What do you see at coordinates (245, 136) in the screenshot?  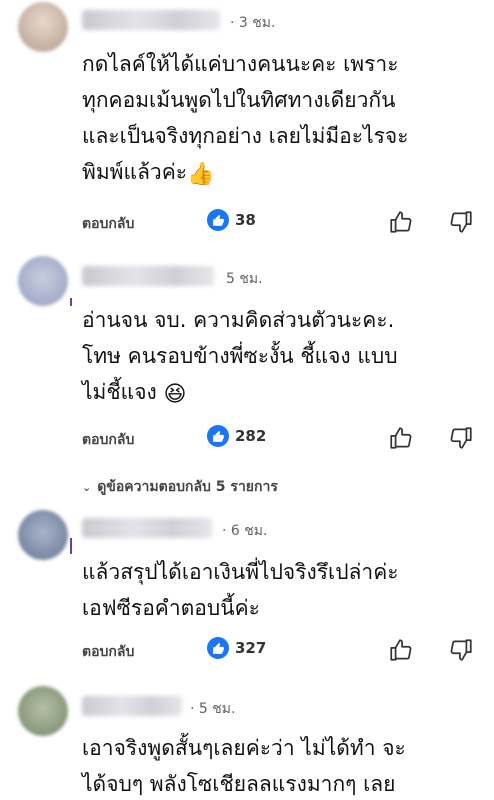 I see `comment-line: และเป็นจริงทุกอย่าง เลยไม่มีอะไรจะ` at bounding box center [245, 136].